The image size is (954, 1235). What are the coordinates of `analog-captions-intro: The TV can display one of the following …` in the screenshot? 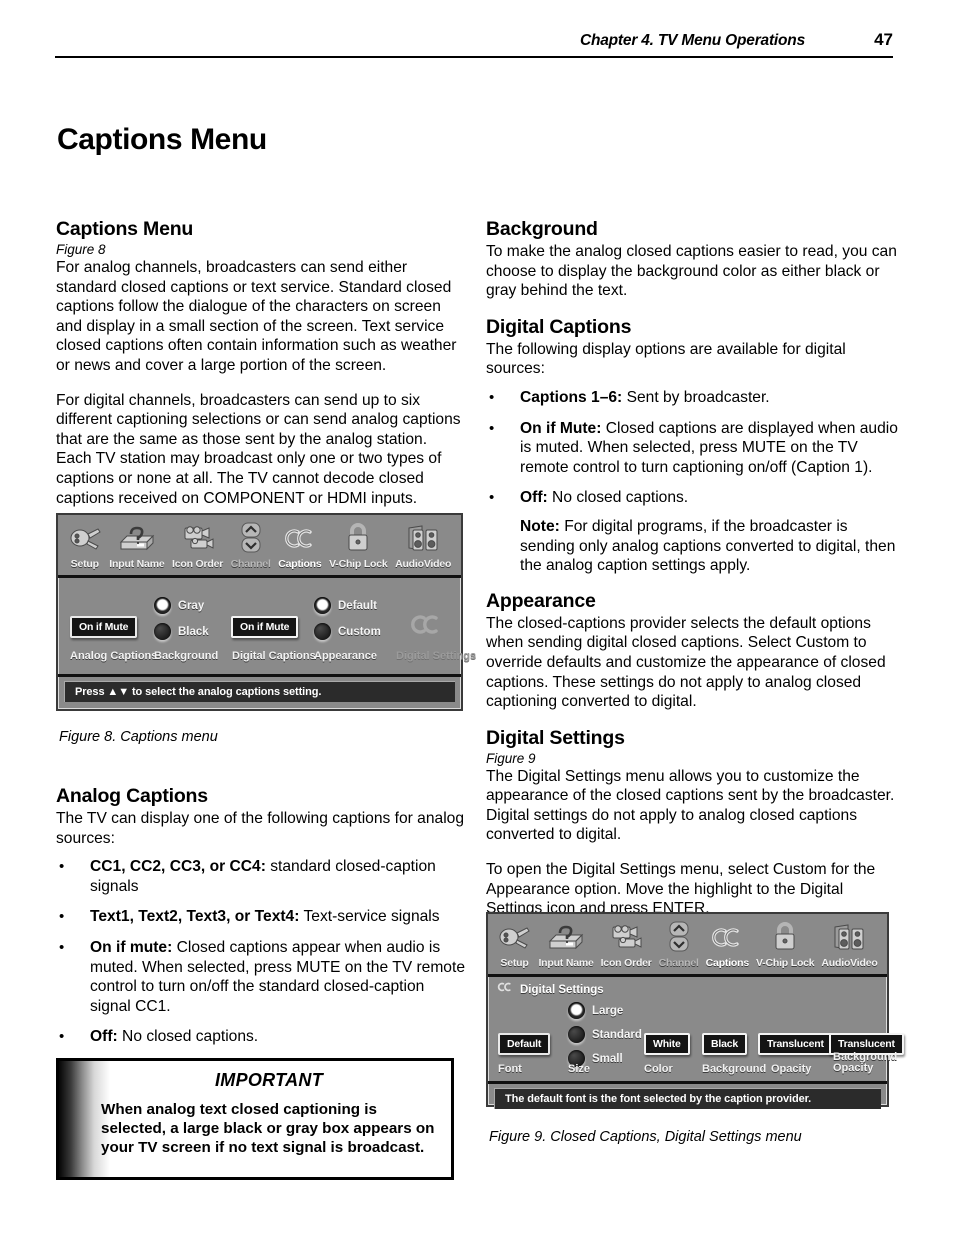 It's located at (260, 828).